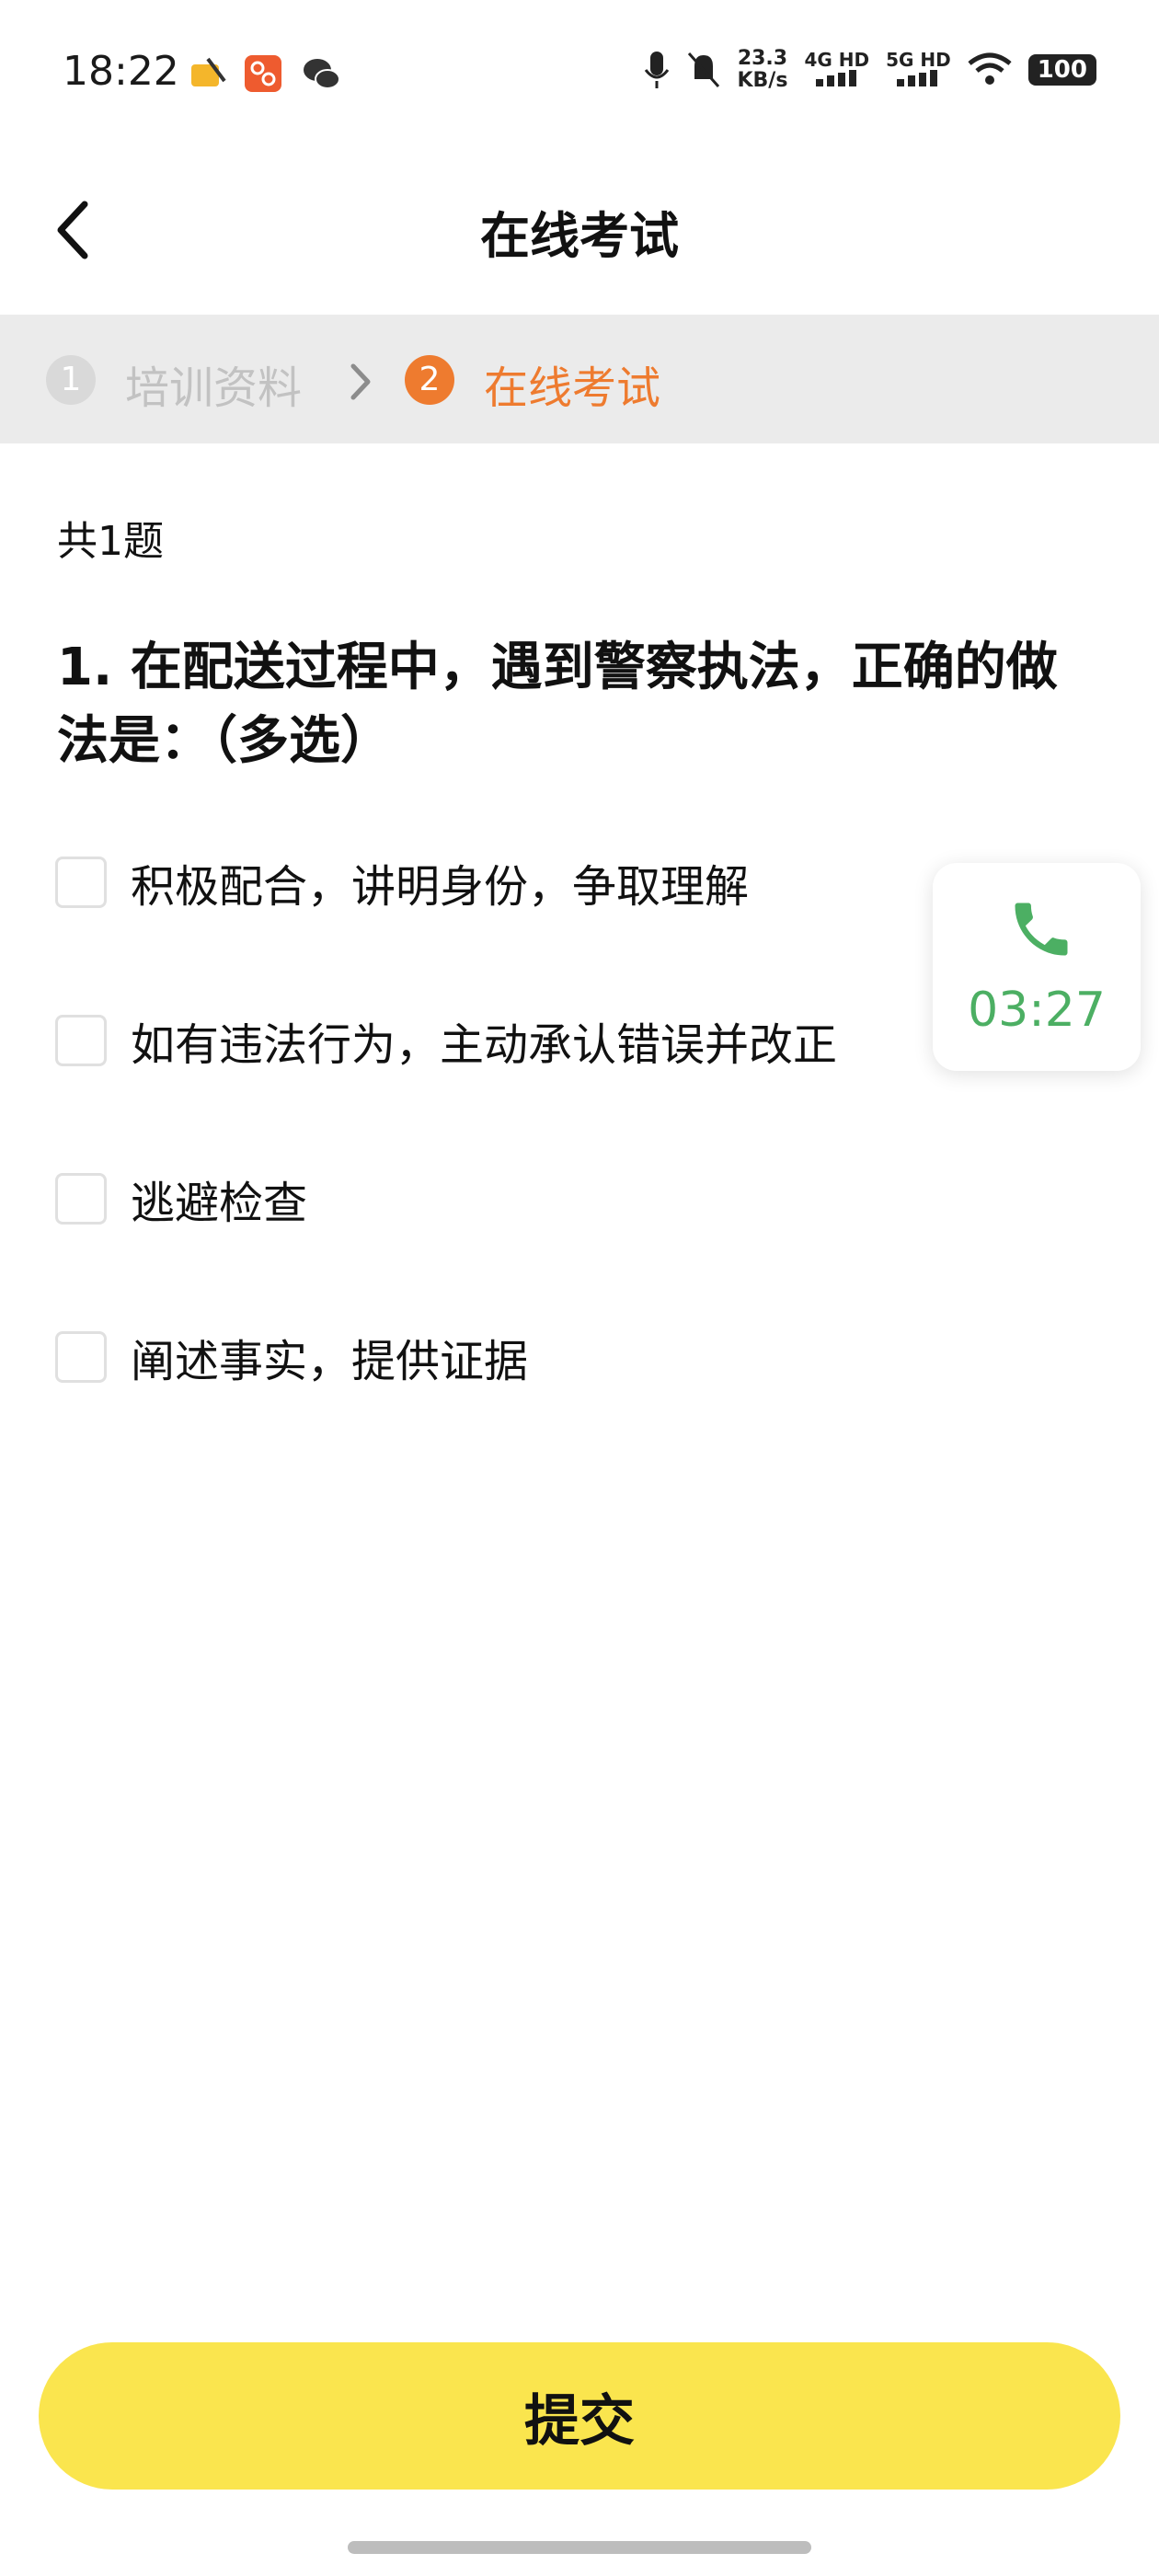 Image resolution: width=1159 pixels, height=2576 pixels. I want to click on submit-button: 提交, so click(579, 2416).